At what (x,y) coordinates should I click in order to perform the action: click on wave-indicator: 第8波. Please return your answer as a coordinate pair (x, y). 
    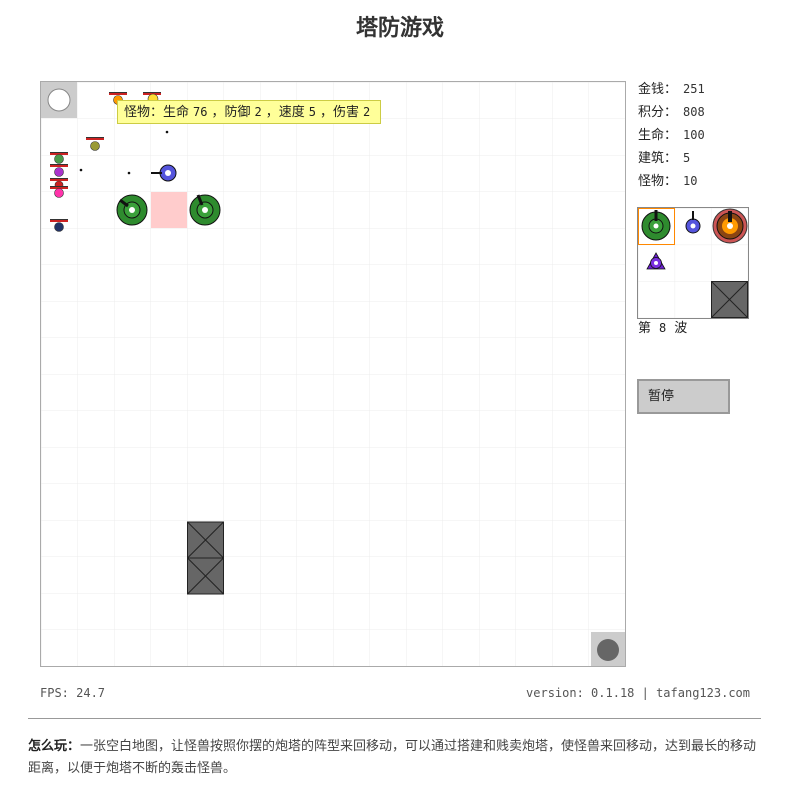
    Looking at the image, I should click on (662, 328).